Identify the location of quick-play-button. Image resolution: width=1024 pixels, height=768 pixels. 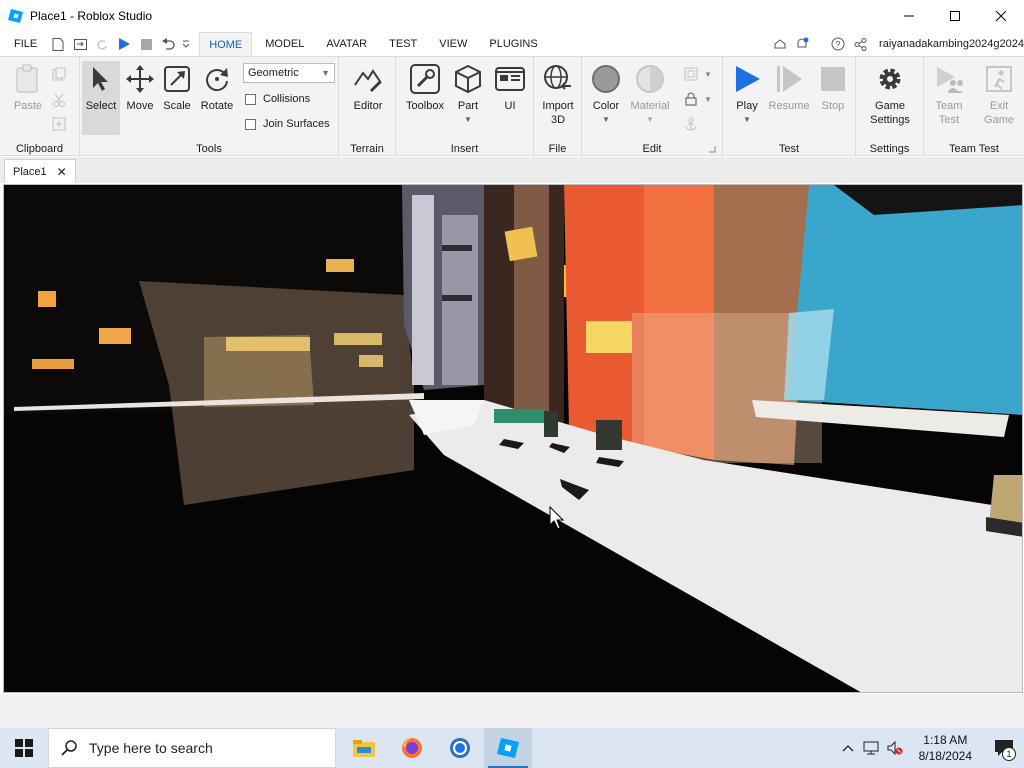
(124, 44).